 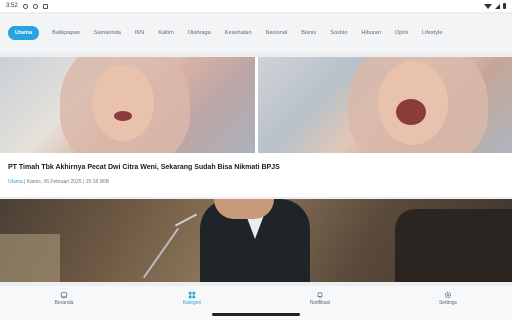 What do you see at coordinates (64, 294) in the screenshot?
I see `home-icon` at bounding box center [64, 294].